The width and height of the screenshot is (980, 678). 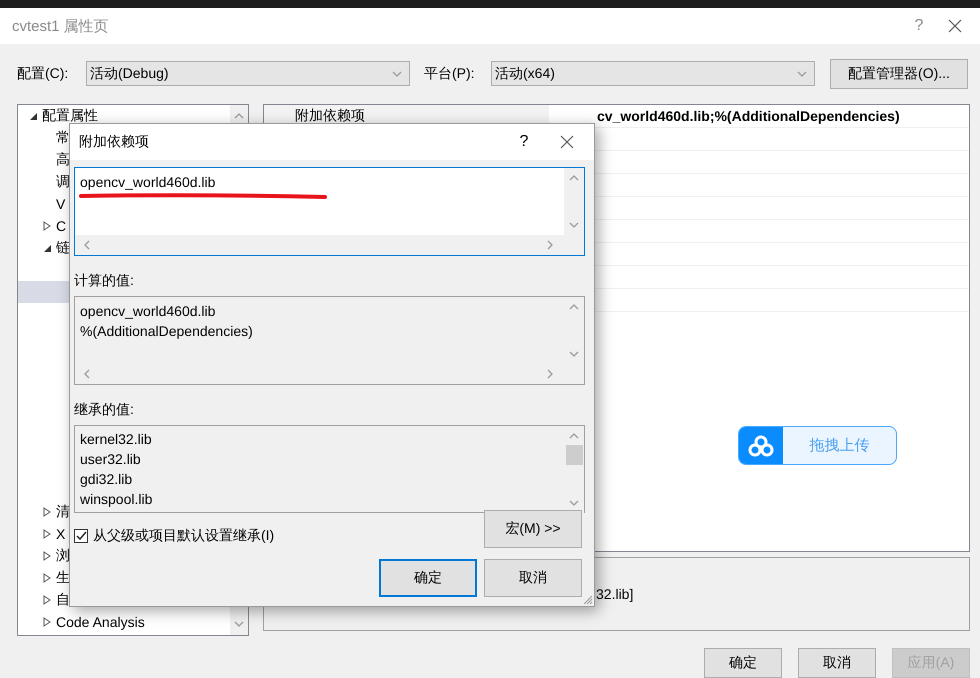 I want to click on window-title: cvtest1 属性页, so click(x=61, y=26).